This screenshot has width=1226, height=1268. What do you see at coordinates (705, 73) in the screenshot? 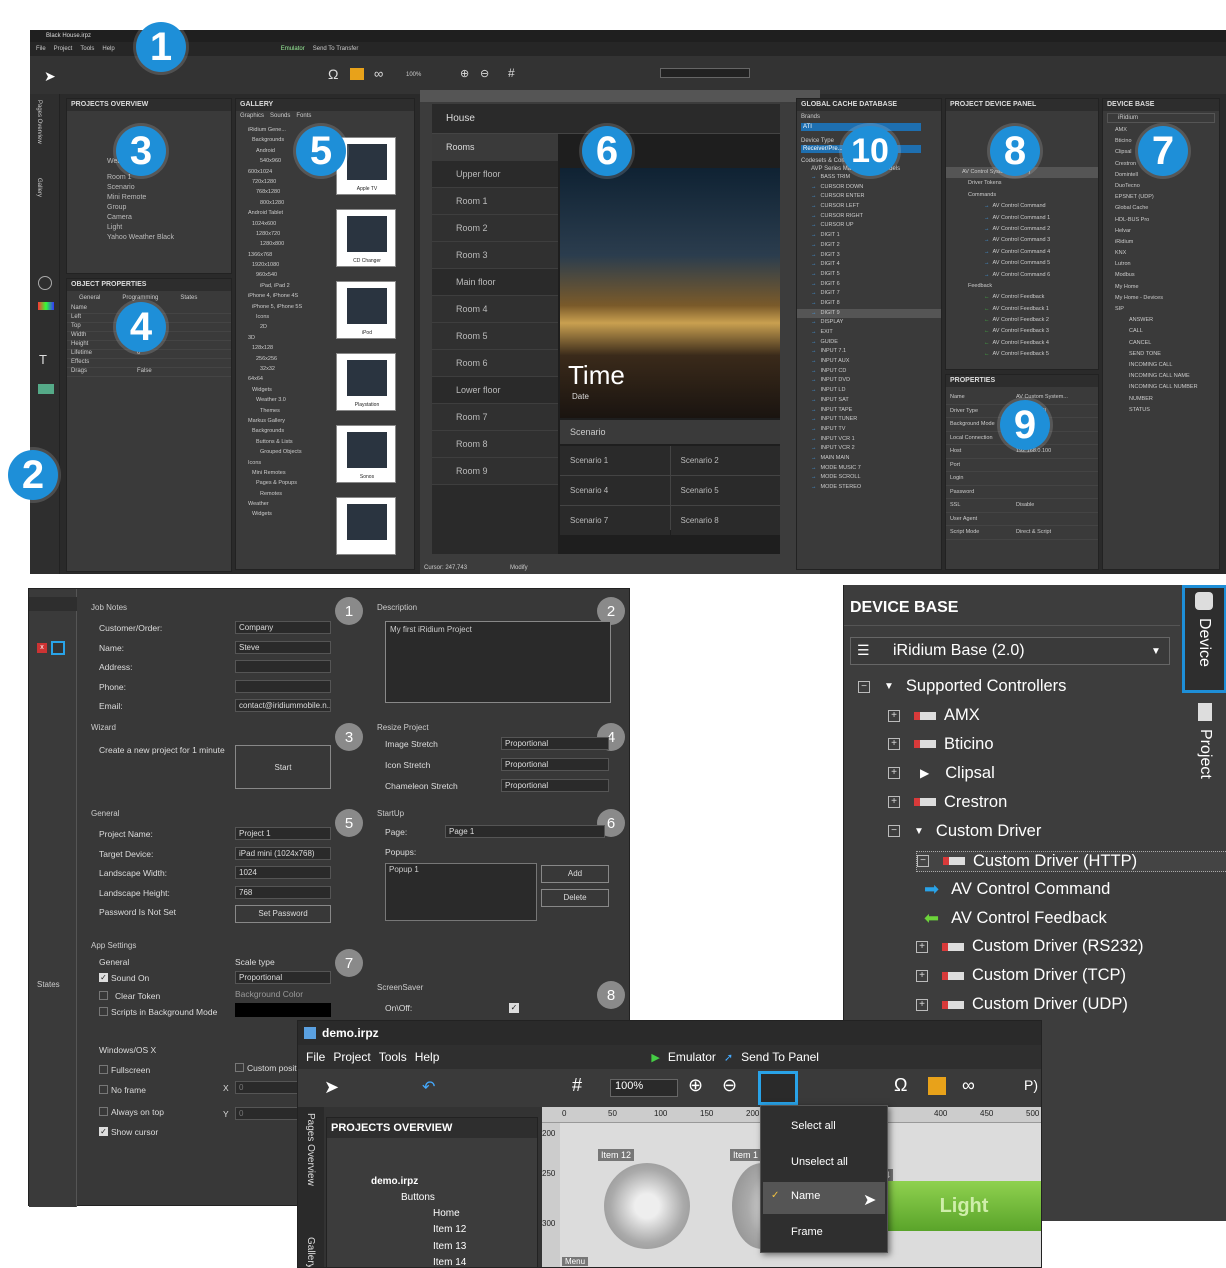
I see `color-slider` at bounding box center [705, 73].